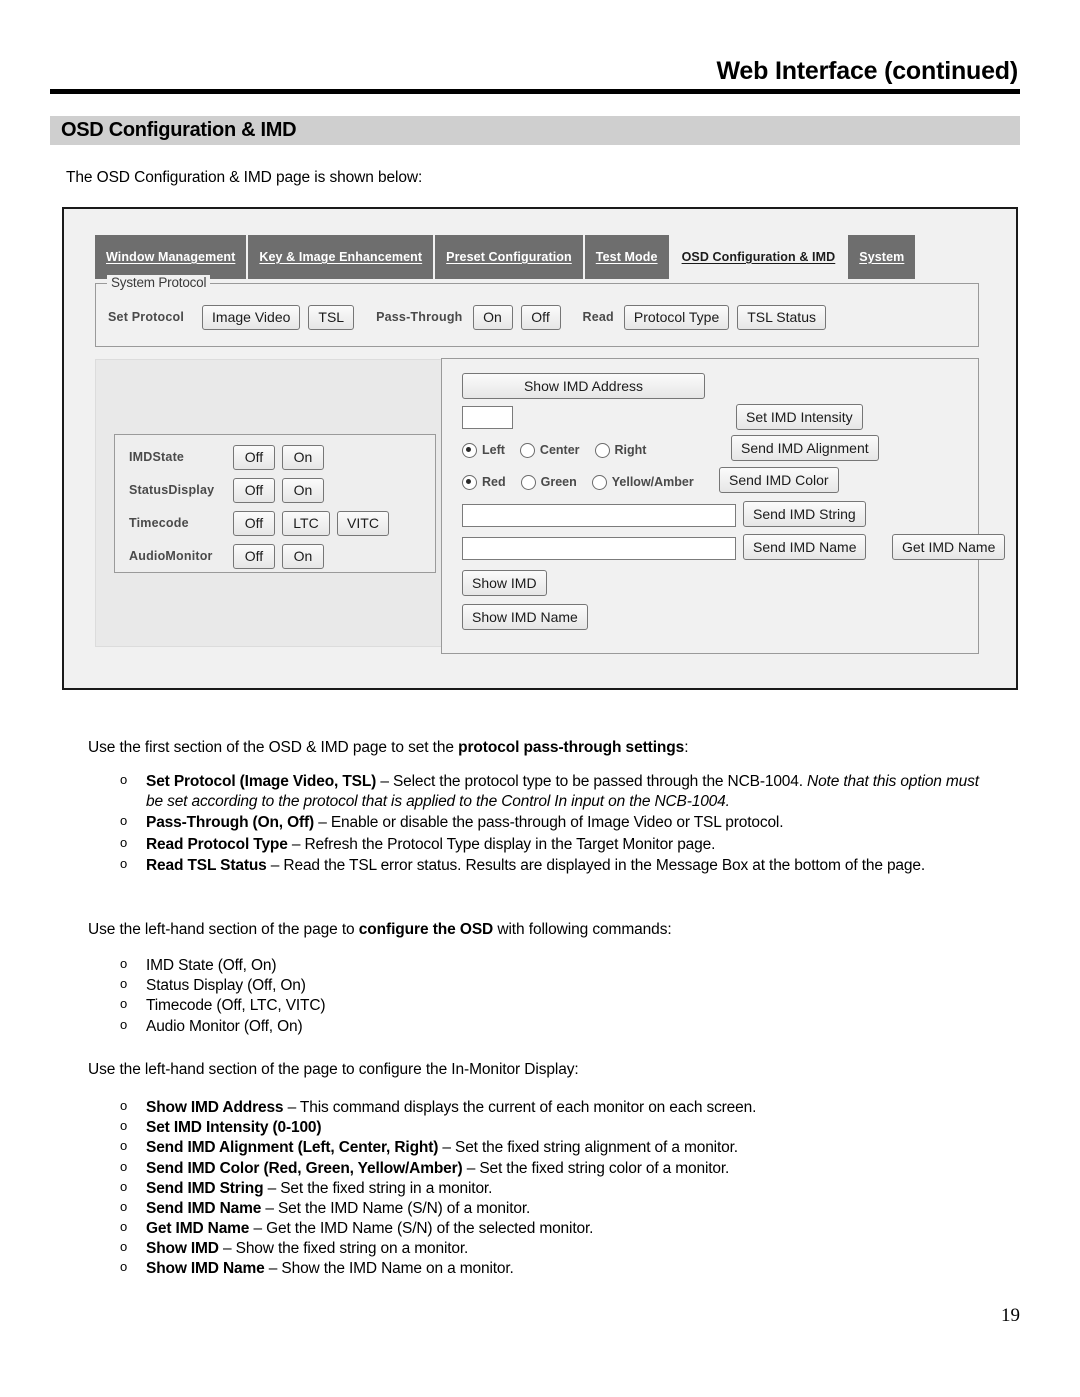 The image size is (1080, 1397). I want to click on tab-window-management: Window Management, so click(172, 257).